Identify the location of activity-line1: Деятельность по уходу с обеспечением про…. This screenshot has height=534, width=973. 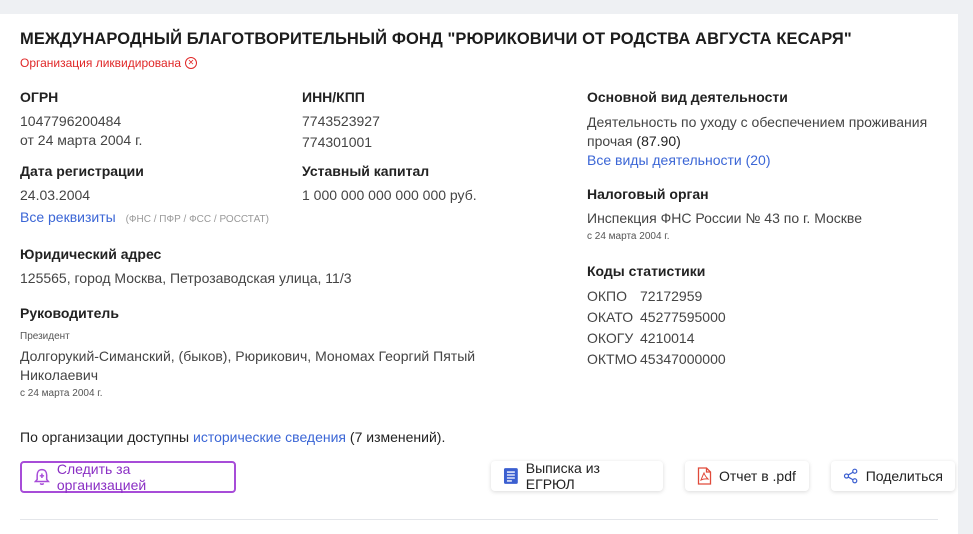
(757, 122).